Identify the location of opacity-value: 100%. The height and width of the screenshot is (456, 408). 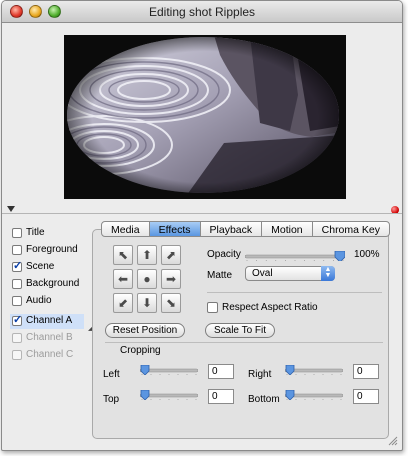
(367, 254).